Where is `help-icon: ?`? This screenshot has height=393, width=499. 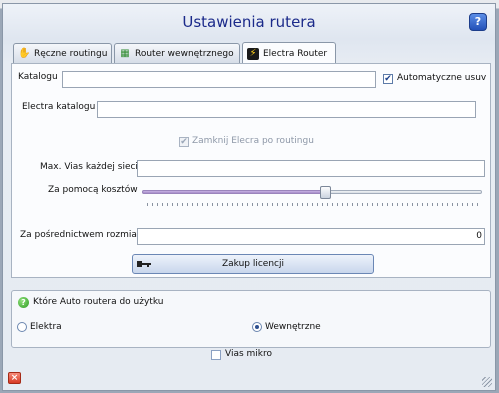
help-icon: ? is located at coordinates (478, 22).